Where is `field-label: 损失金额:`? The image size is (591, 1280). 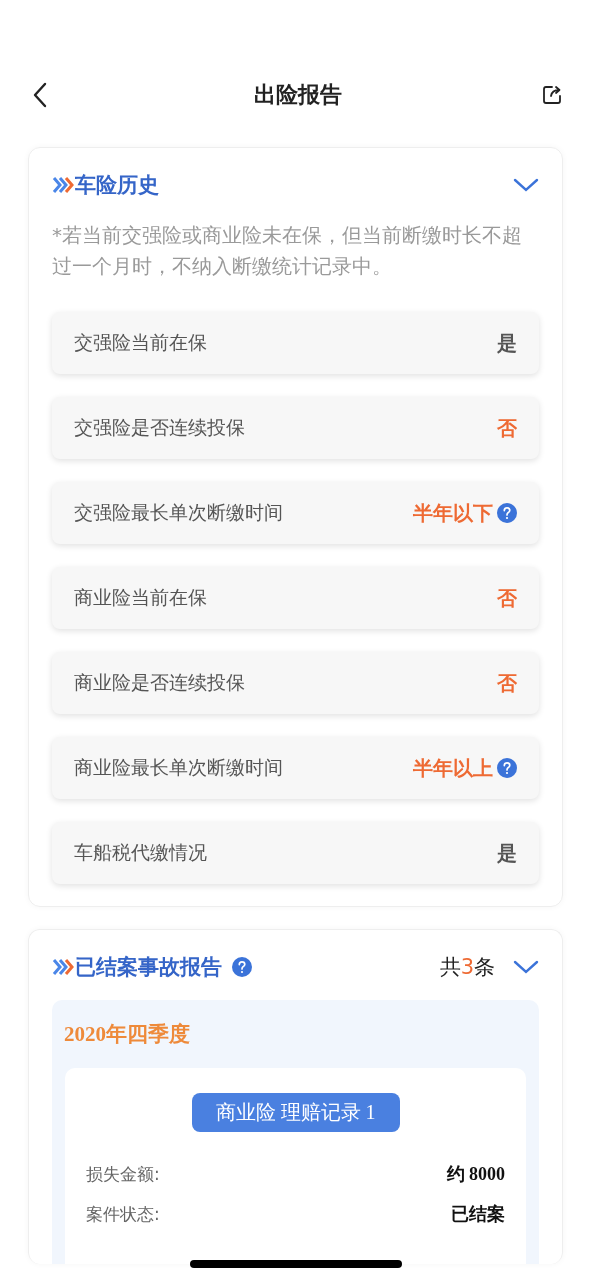 field-label: 损失金额: is located at coordinates (123, 1174).